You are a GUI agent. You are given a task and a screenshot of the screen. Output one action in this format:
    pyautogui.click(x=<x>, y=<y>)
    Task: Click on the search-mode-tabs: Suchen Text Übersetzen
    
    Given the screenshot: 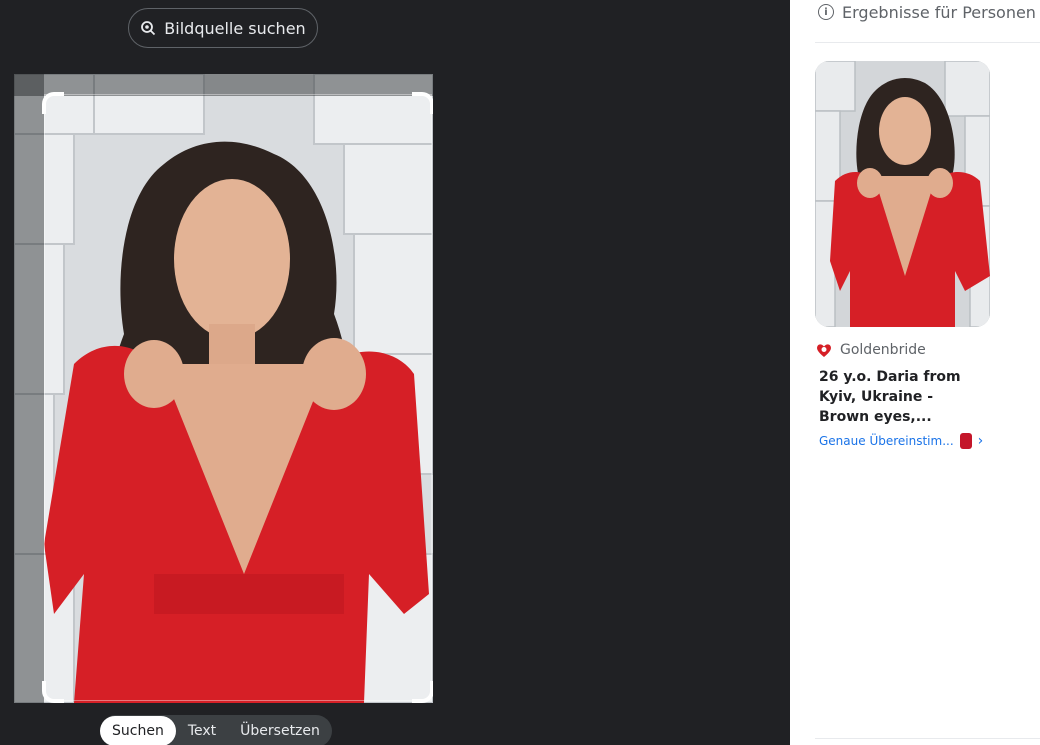 What is the action you would take?
    pyautogui.click(x=216, y=730)
    